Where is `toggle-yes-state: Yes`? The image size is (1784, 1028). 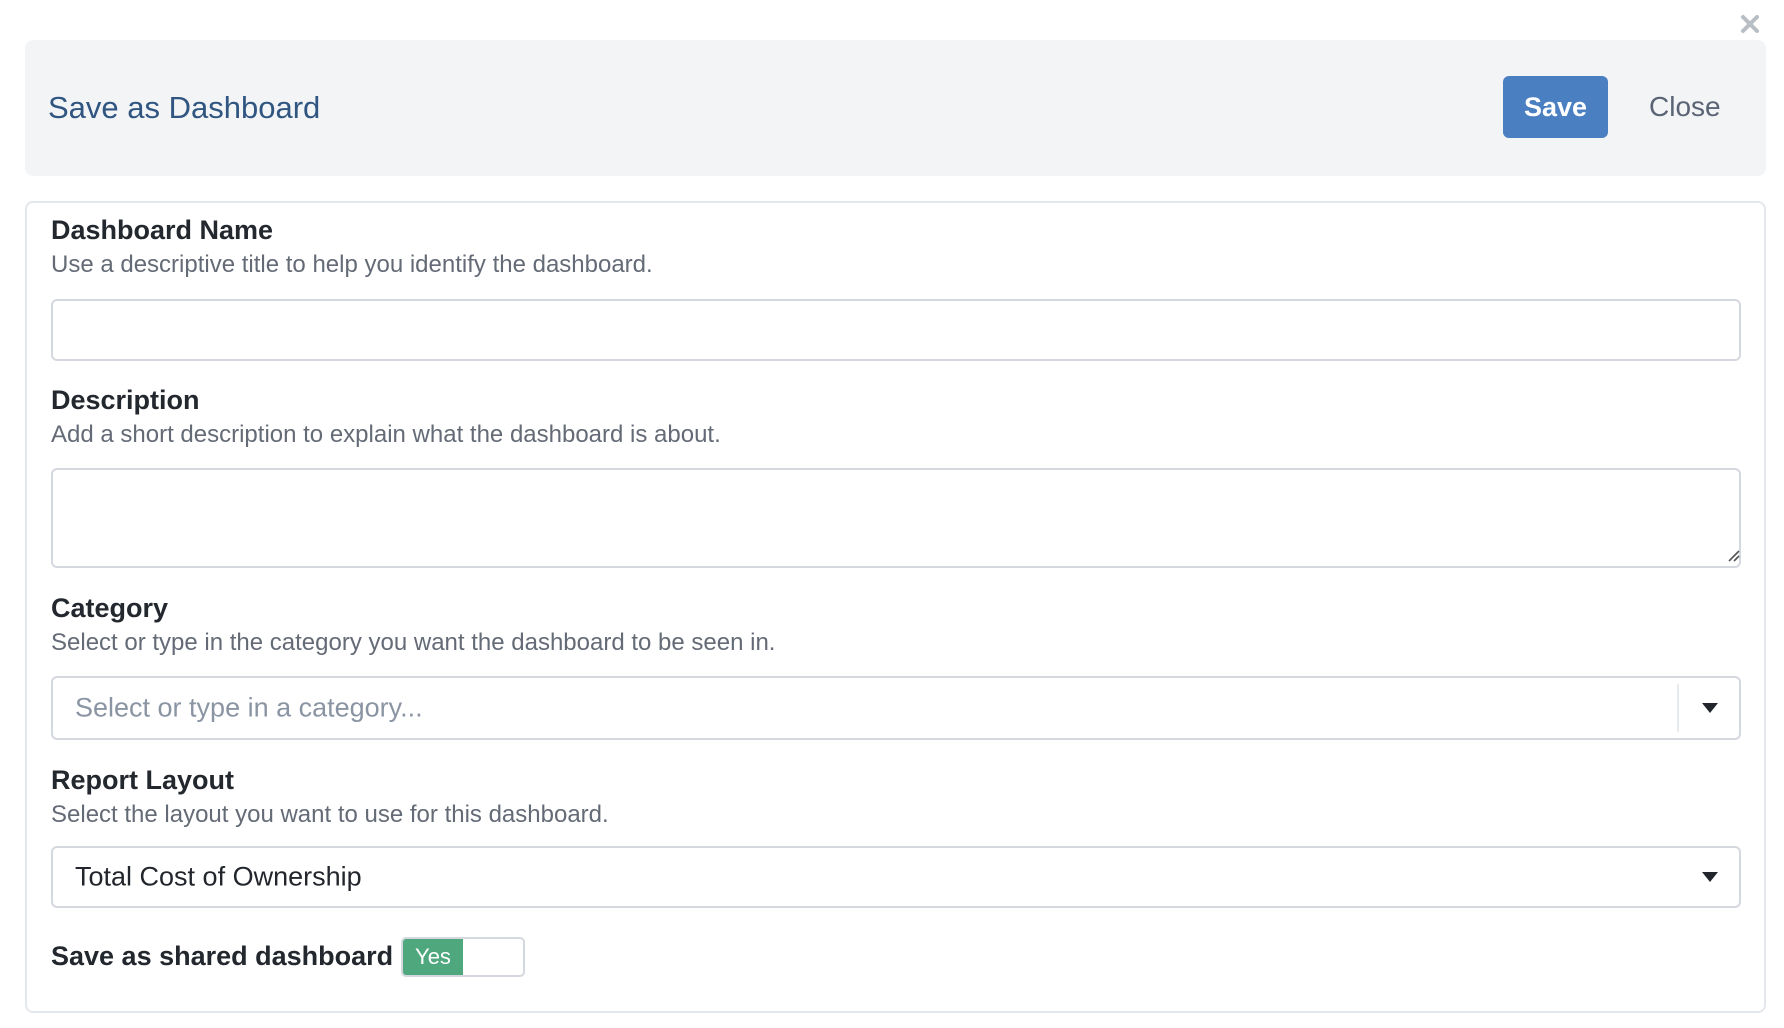 toggle-yes-state: Yes is located at coordinates (433, 957).